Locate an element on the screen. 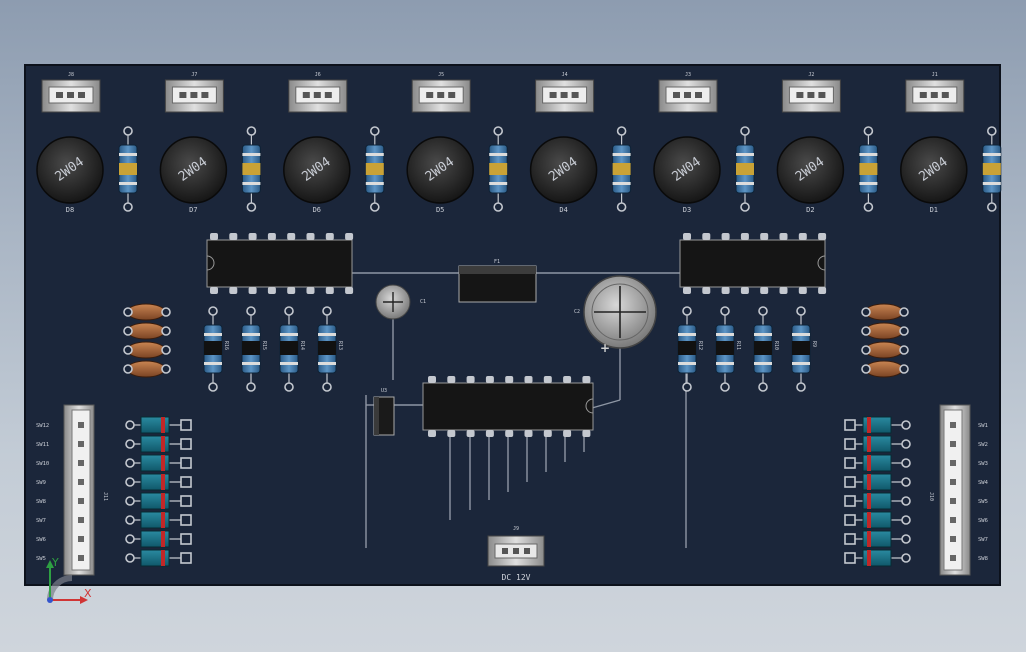 Image resolution: width=1026 pixels, height=652 pixels. connector-label: J7 is located at coordinates (194, 75).